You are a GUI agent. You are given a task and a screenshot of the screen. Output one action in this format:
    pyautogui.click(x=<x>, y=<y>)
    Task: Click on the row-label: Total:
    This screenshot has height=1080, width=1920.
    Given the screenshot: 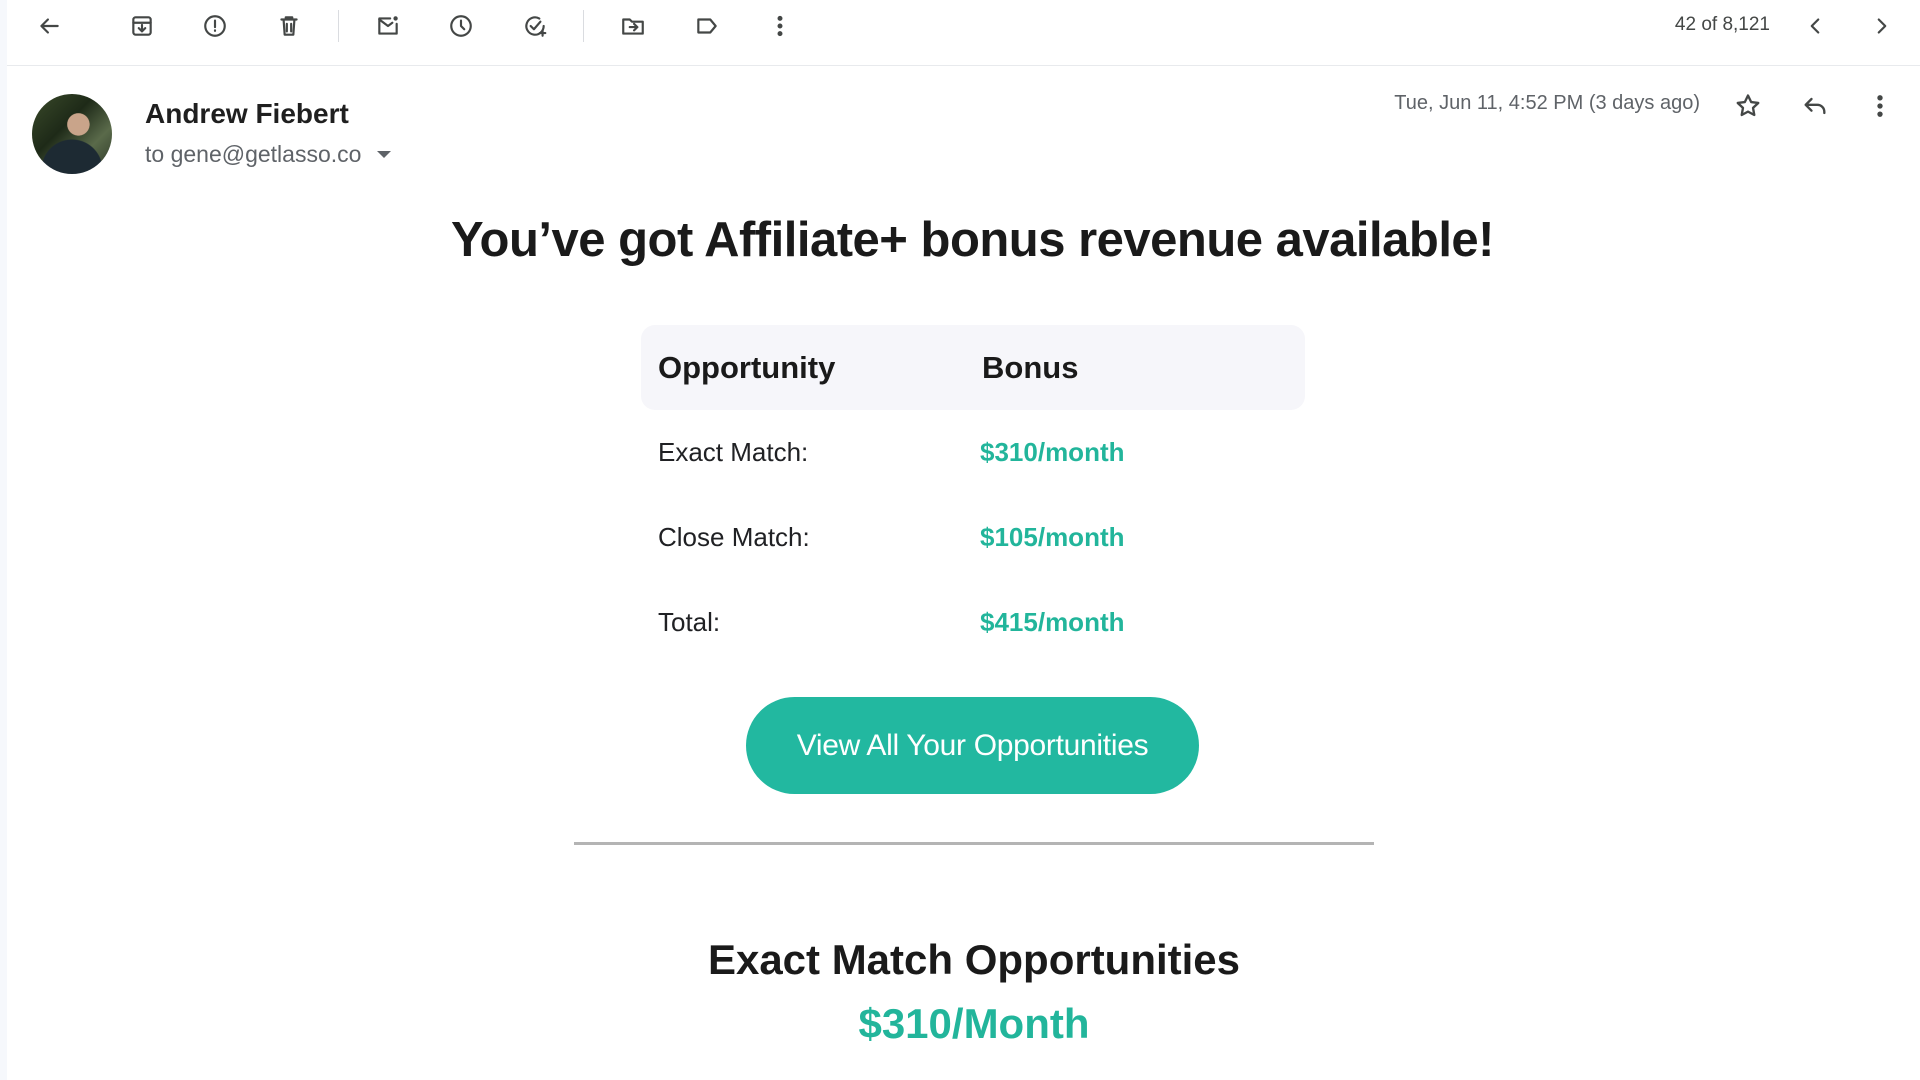 What is the action you would take?
    pyautogui.click(x=689, y=622)
    